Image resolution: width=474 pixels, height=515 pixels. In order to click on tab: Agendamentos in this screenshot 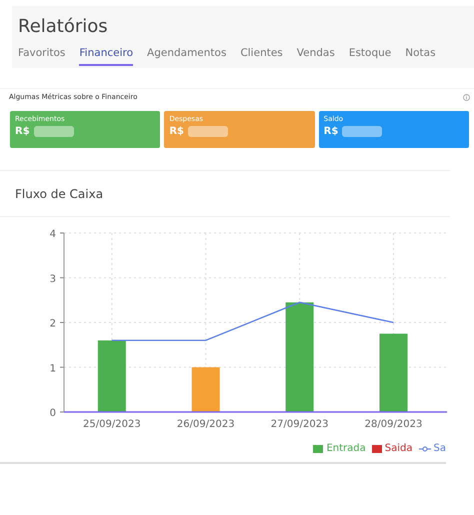, I will do `click(186, 56)`.